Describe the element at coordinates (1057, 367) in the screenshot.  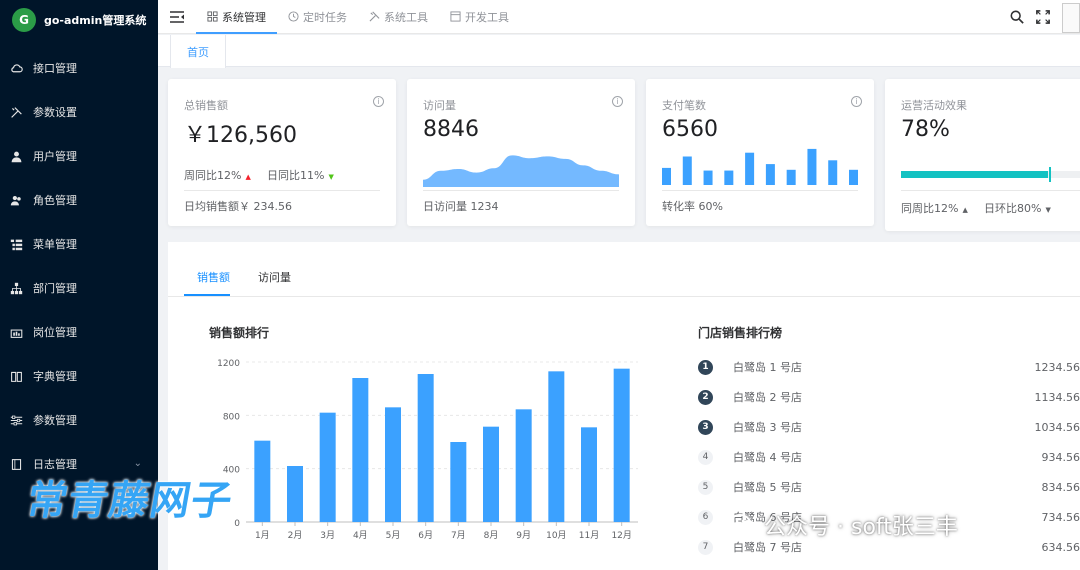
I see `store-sales: 1234.56` at that location.